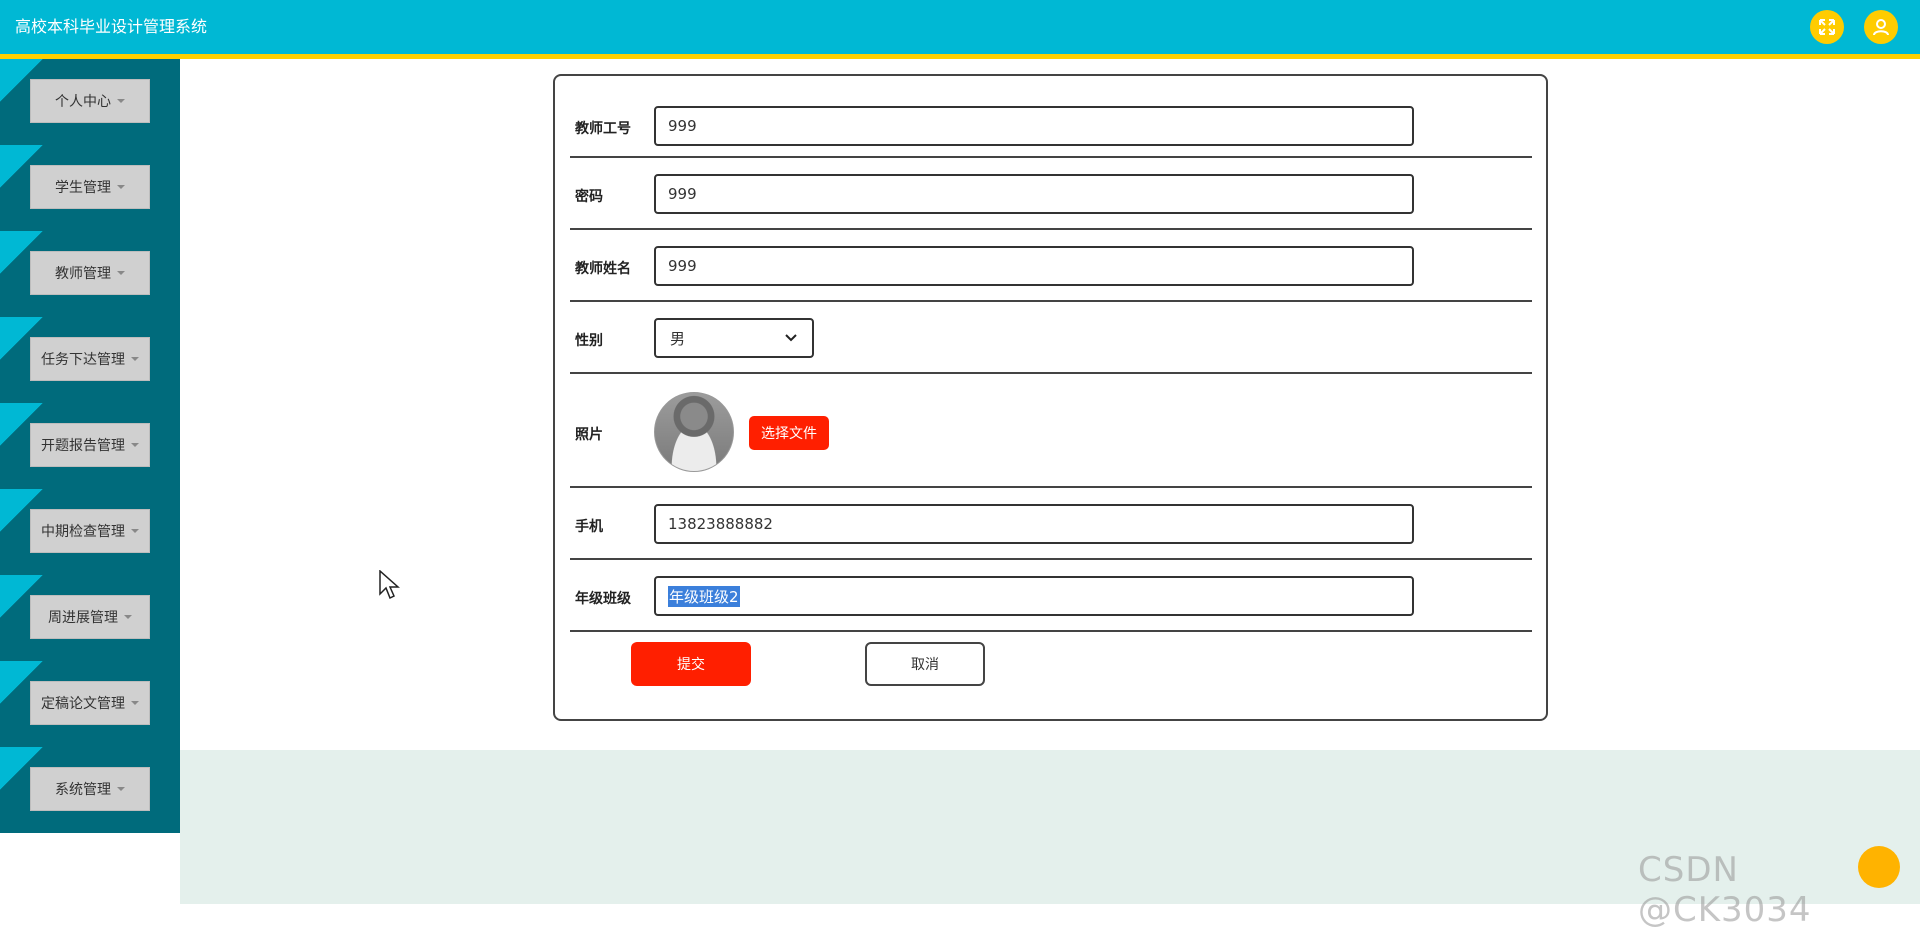  Describe the element at coordinates (603, 269) in the screenshot. I see `teacher-name-label: 教师姓名` at that location.